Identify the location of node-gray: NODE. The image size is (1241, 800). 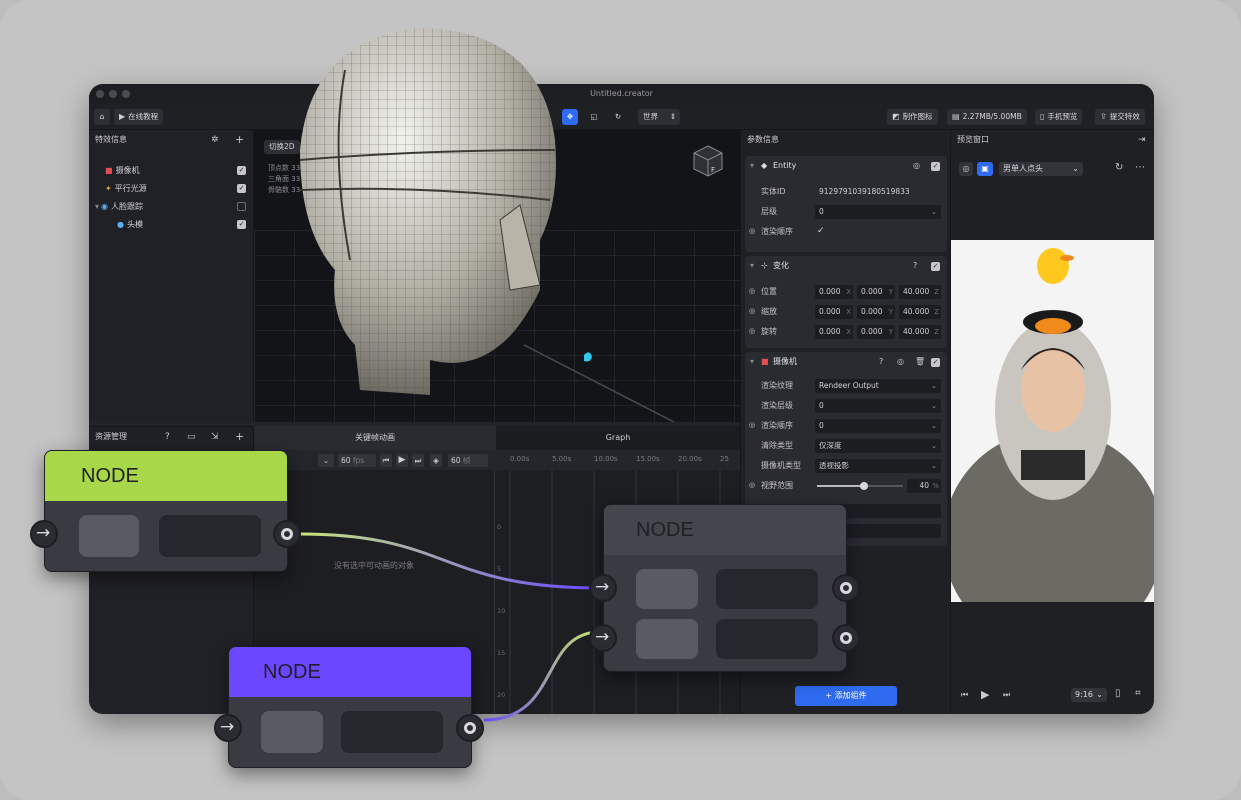
(725, 588).